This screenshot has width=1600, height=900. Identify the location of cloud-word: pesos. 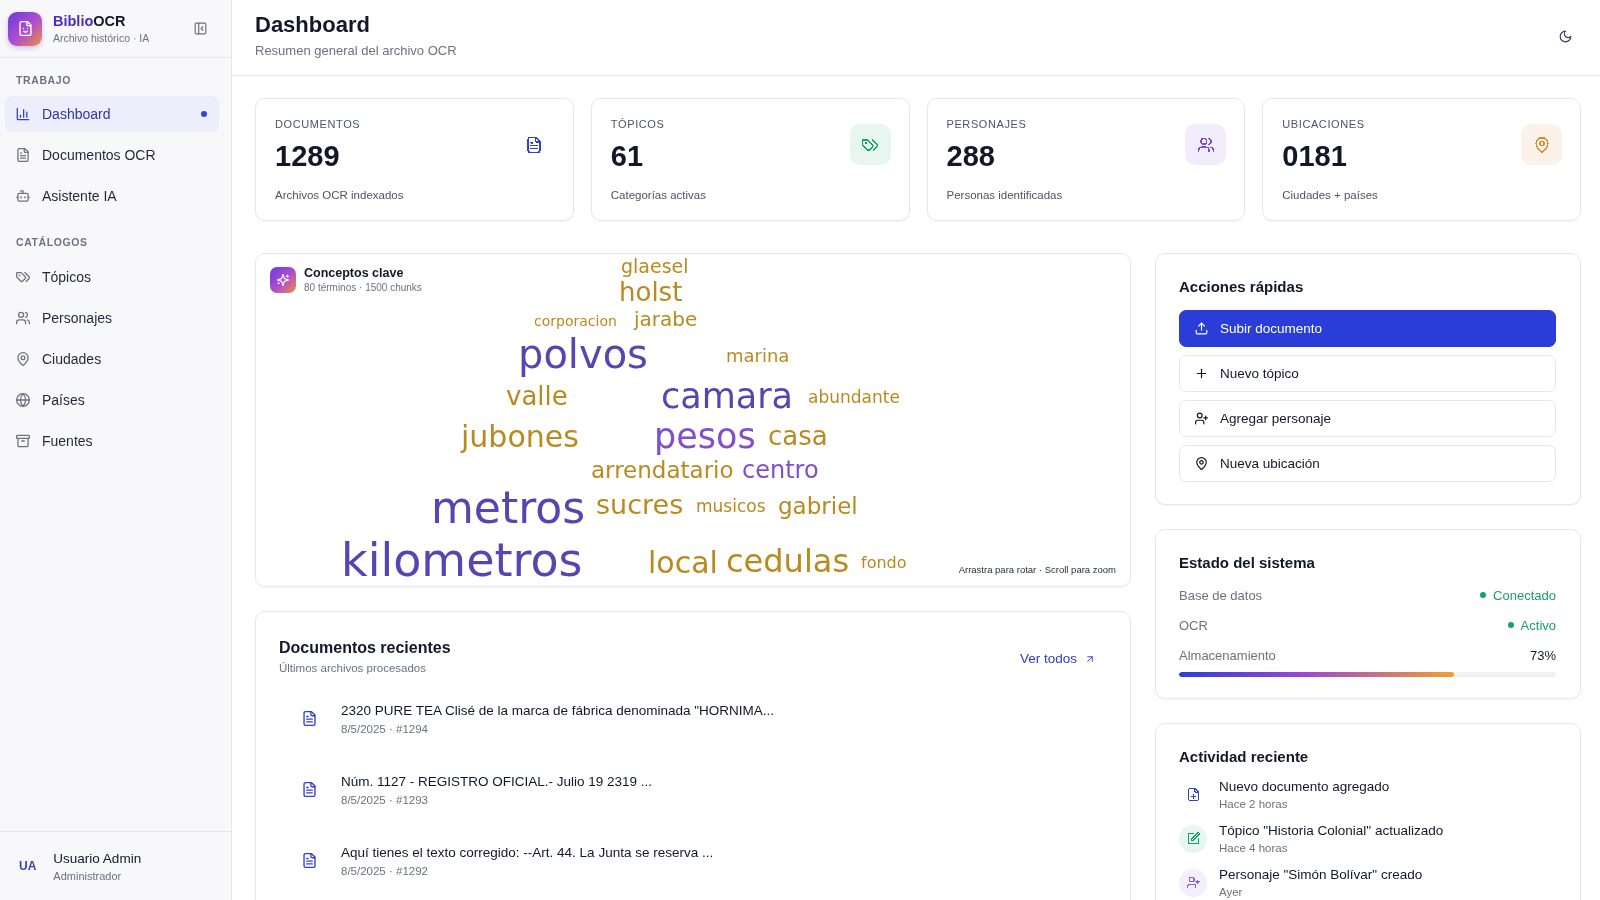
(705, 436).